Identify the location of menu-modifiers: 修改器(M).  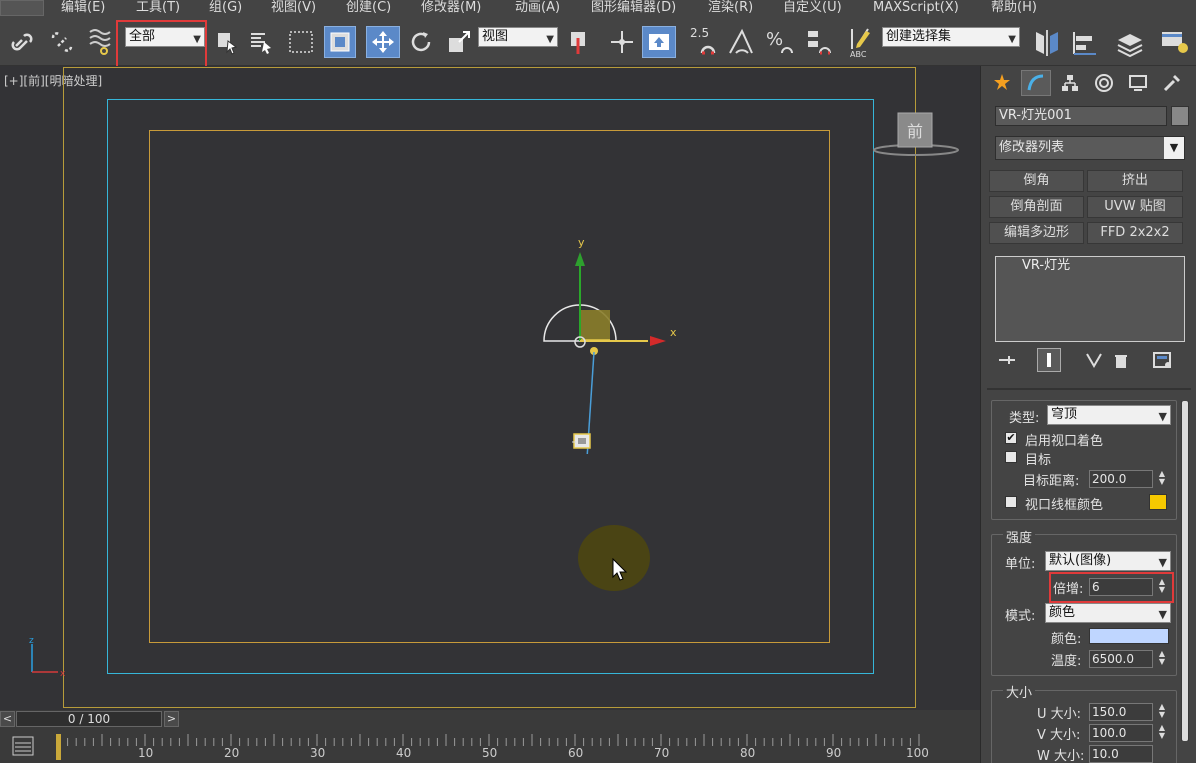
(451, 9).